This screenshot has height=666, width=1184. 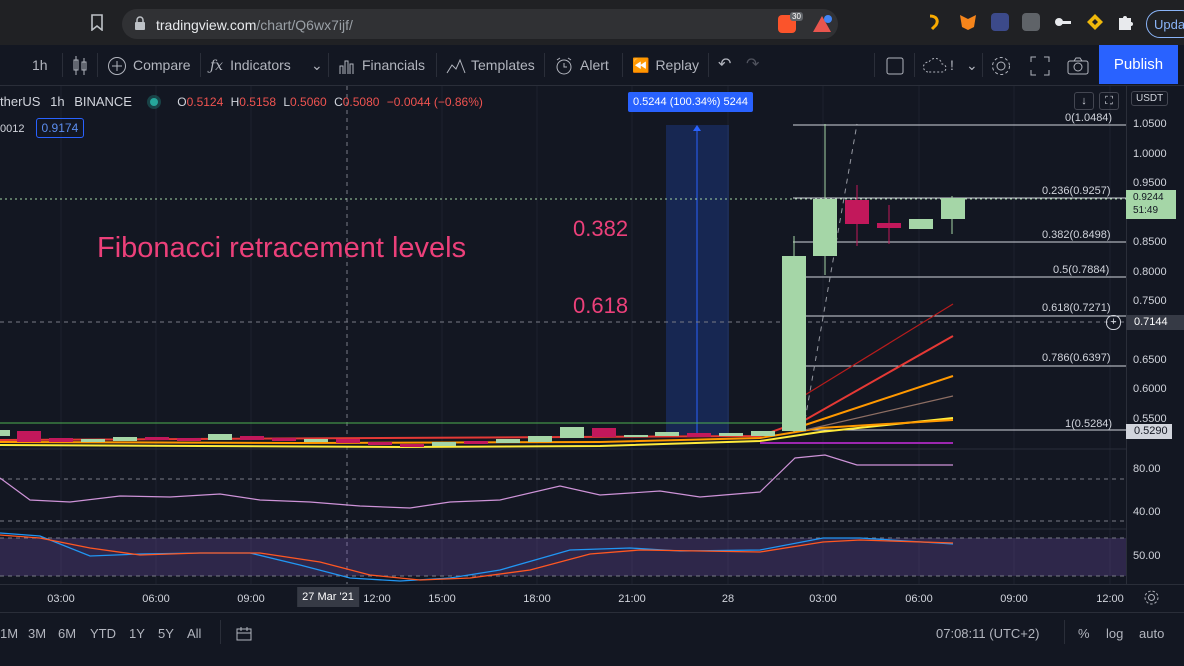 I want to click on ma-line-red, so click(x=477, y=388).